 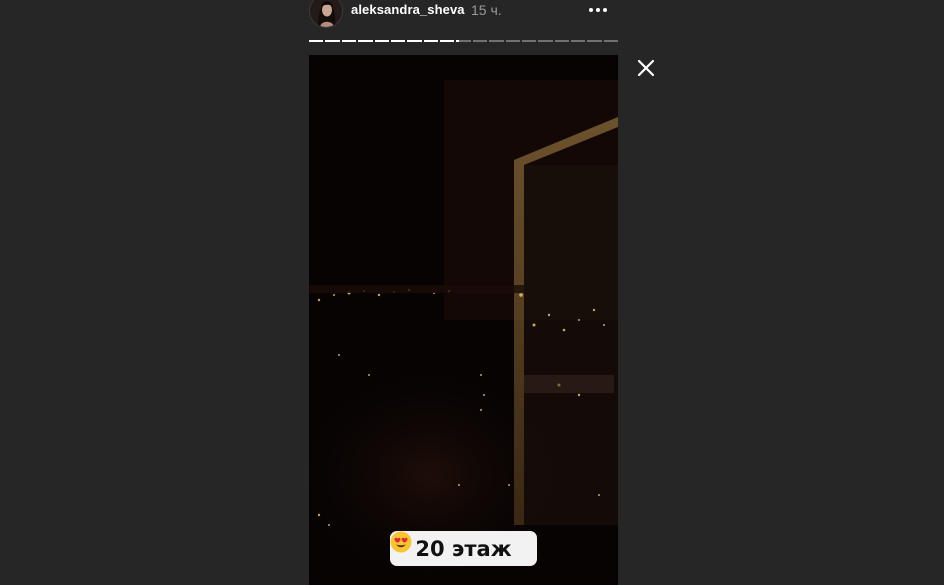 I want to click on heart-eyes-emoji-icon, so click(x=401, y=542).